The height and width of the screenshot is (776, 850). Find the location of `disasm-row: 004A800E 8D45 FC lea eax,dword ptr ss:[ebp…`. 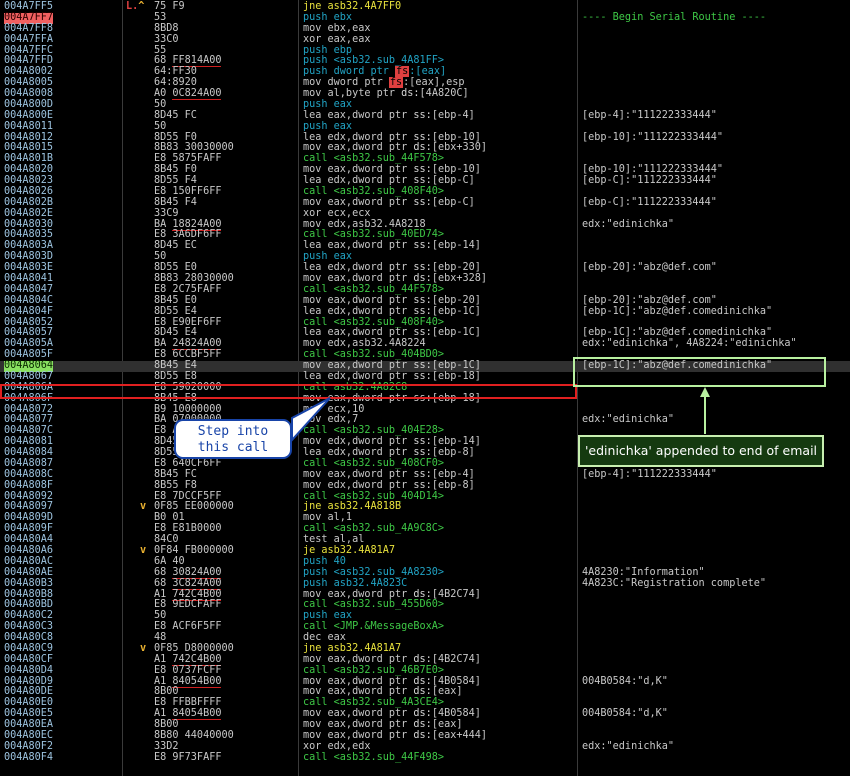

disasm-row: 004A800E 8D45 FC lea eax,dword ptr ss:[ebp… is located at coordinates (425, 115).